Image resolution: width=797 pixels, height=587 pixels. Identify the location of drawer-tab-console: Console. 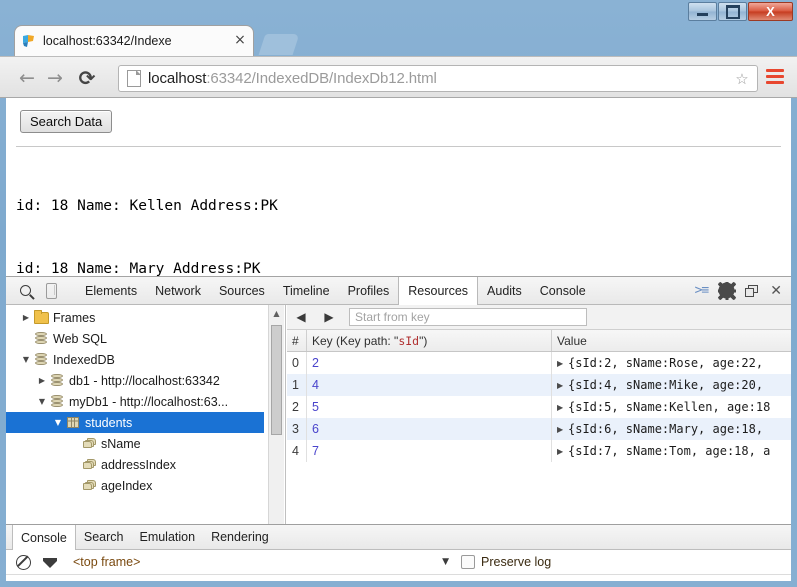
(44, 537).